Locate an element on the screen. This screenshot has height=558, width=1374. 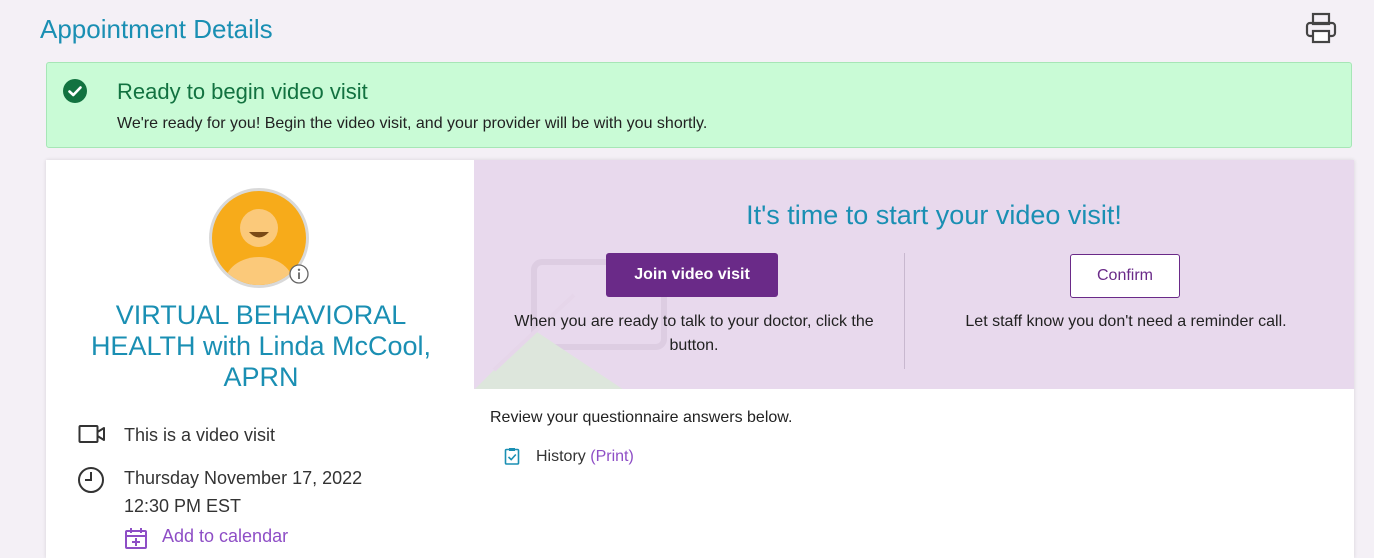
computer-illustration-icon is located at coordinates (571, 324).